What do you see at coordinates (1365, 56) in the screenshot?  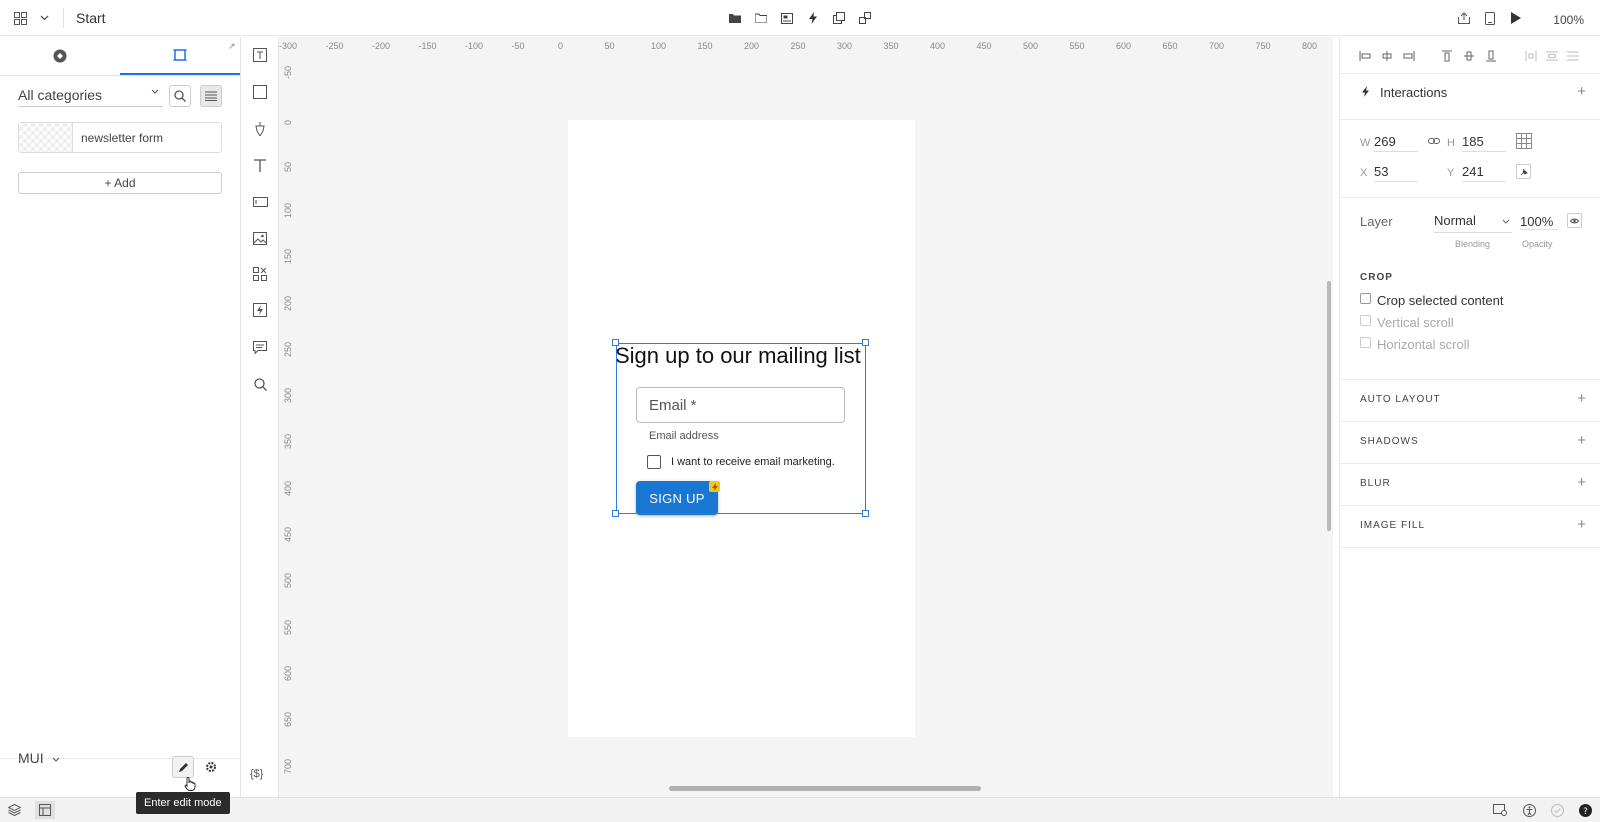 I see `align-left-icon` at bounding box center [1365, 56].